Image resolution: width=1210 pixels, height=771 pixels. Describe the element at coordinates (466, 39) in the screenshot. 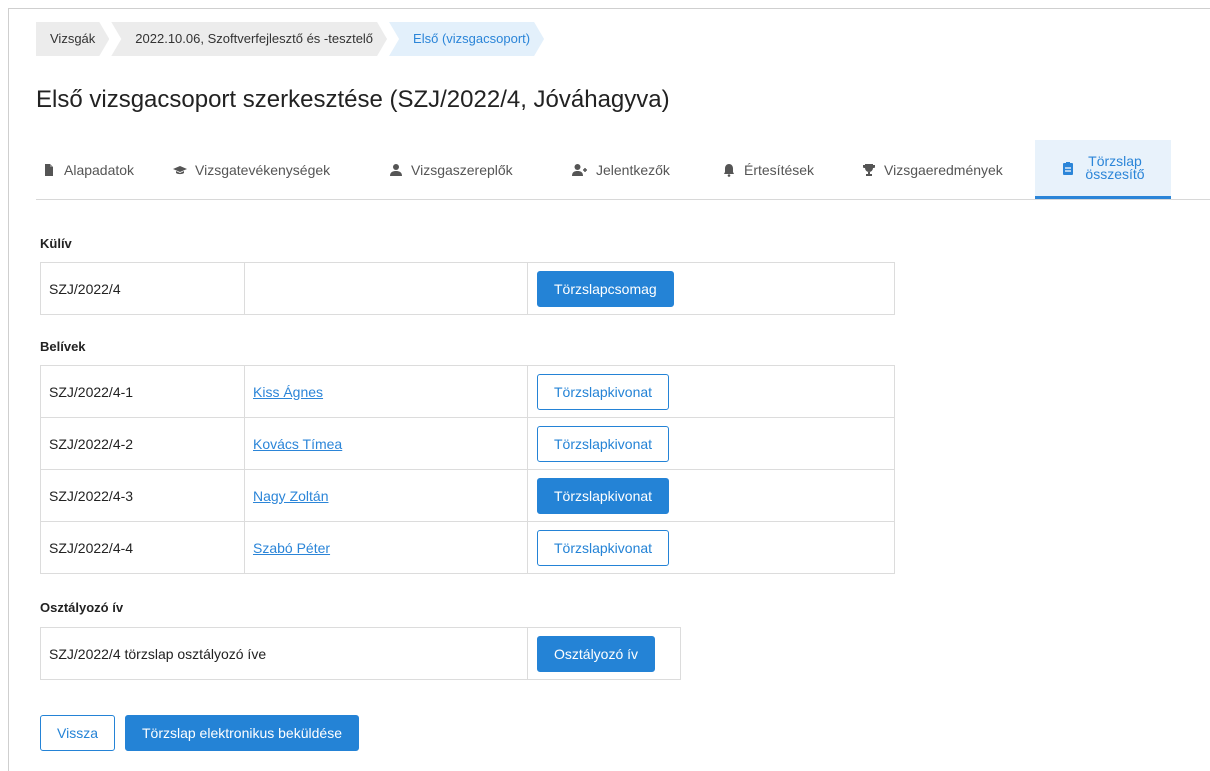

I see `breadcrumb-item-current: Első (vizsgacsoport)` at that location.